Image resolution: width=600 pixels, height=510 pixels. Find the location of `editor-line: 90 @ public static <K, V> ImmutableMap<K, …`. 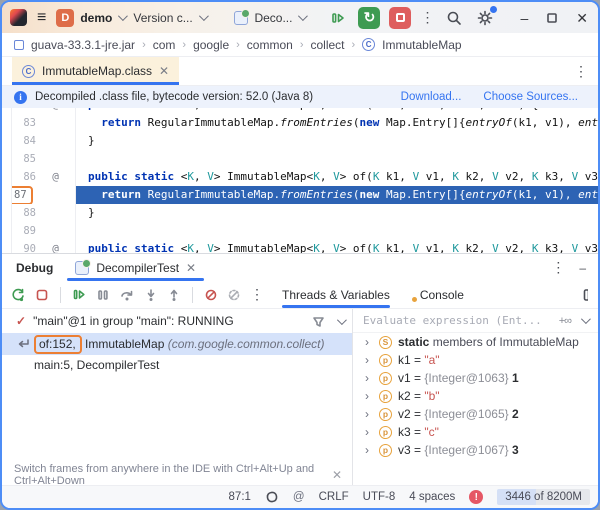

editor-line: 90 @ public static <K, V> ImmutableMap<K, … is located at coordinates (305, 246).